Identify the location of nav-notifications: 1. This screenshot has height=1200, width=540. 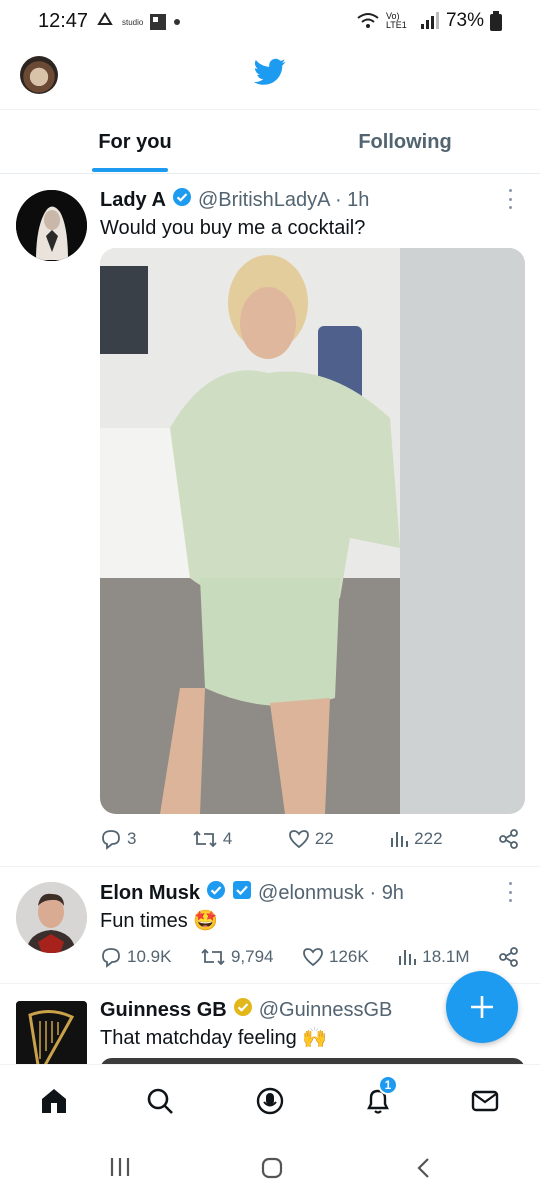
(379, 1097).